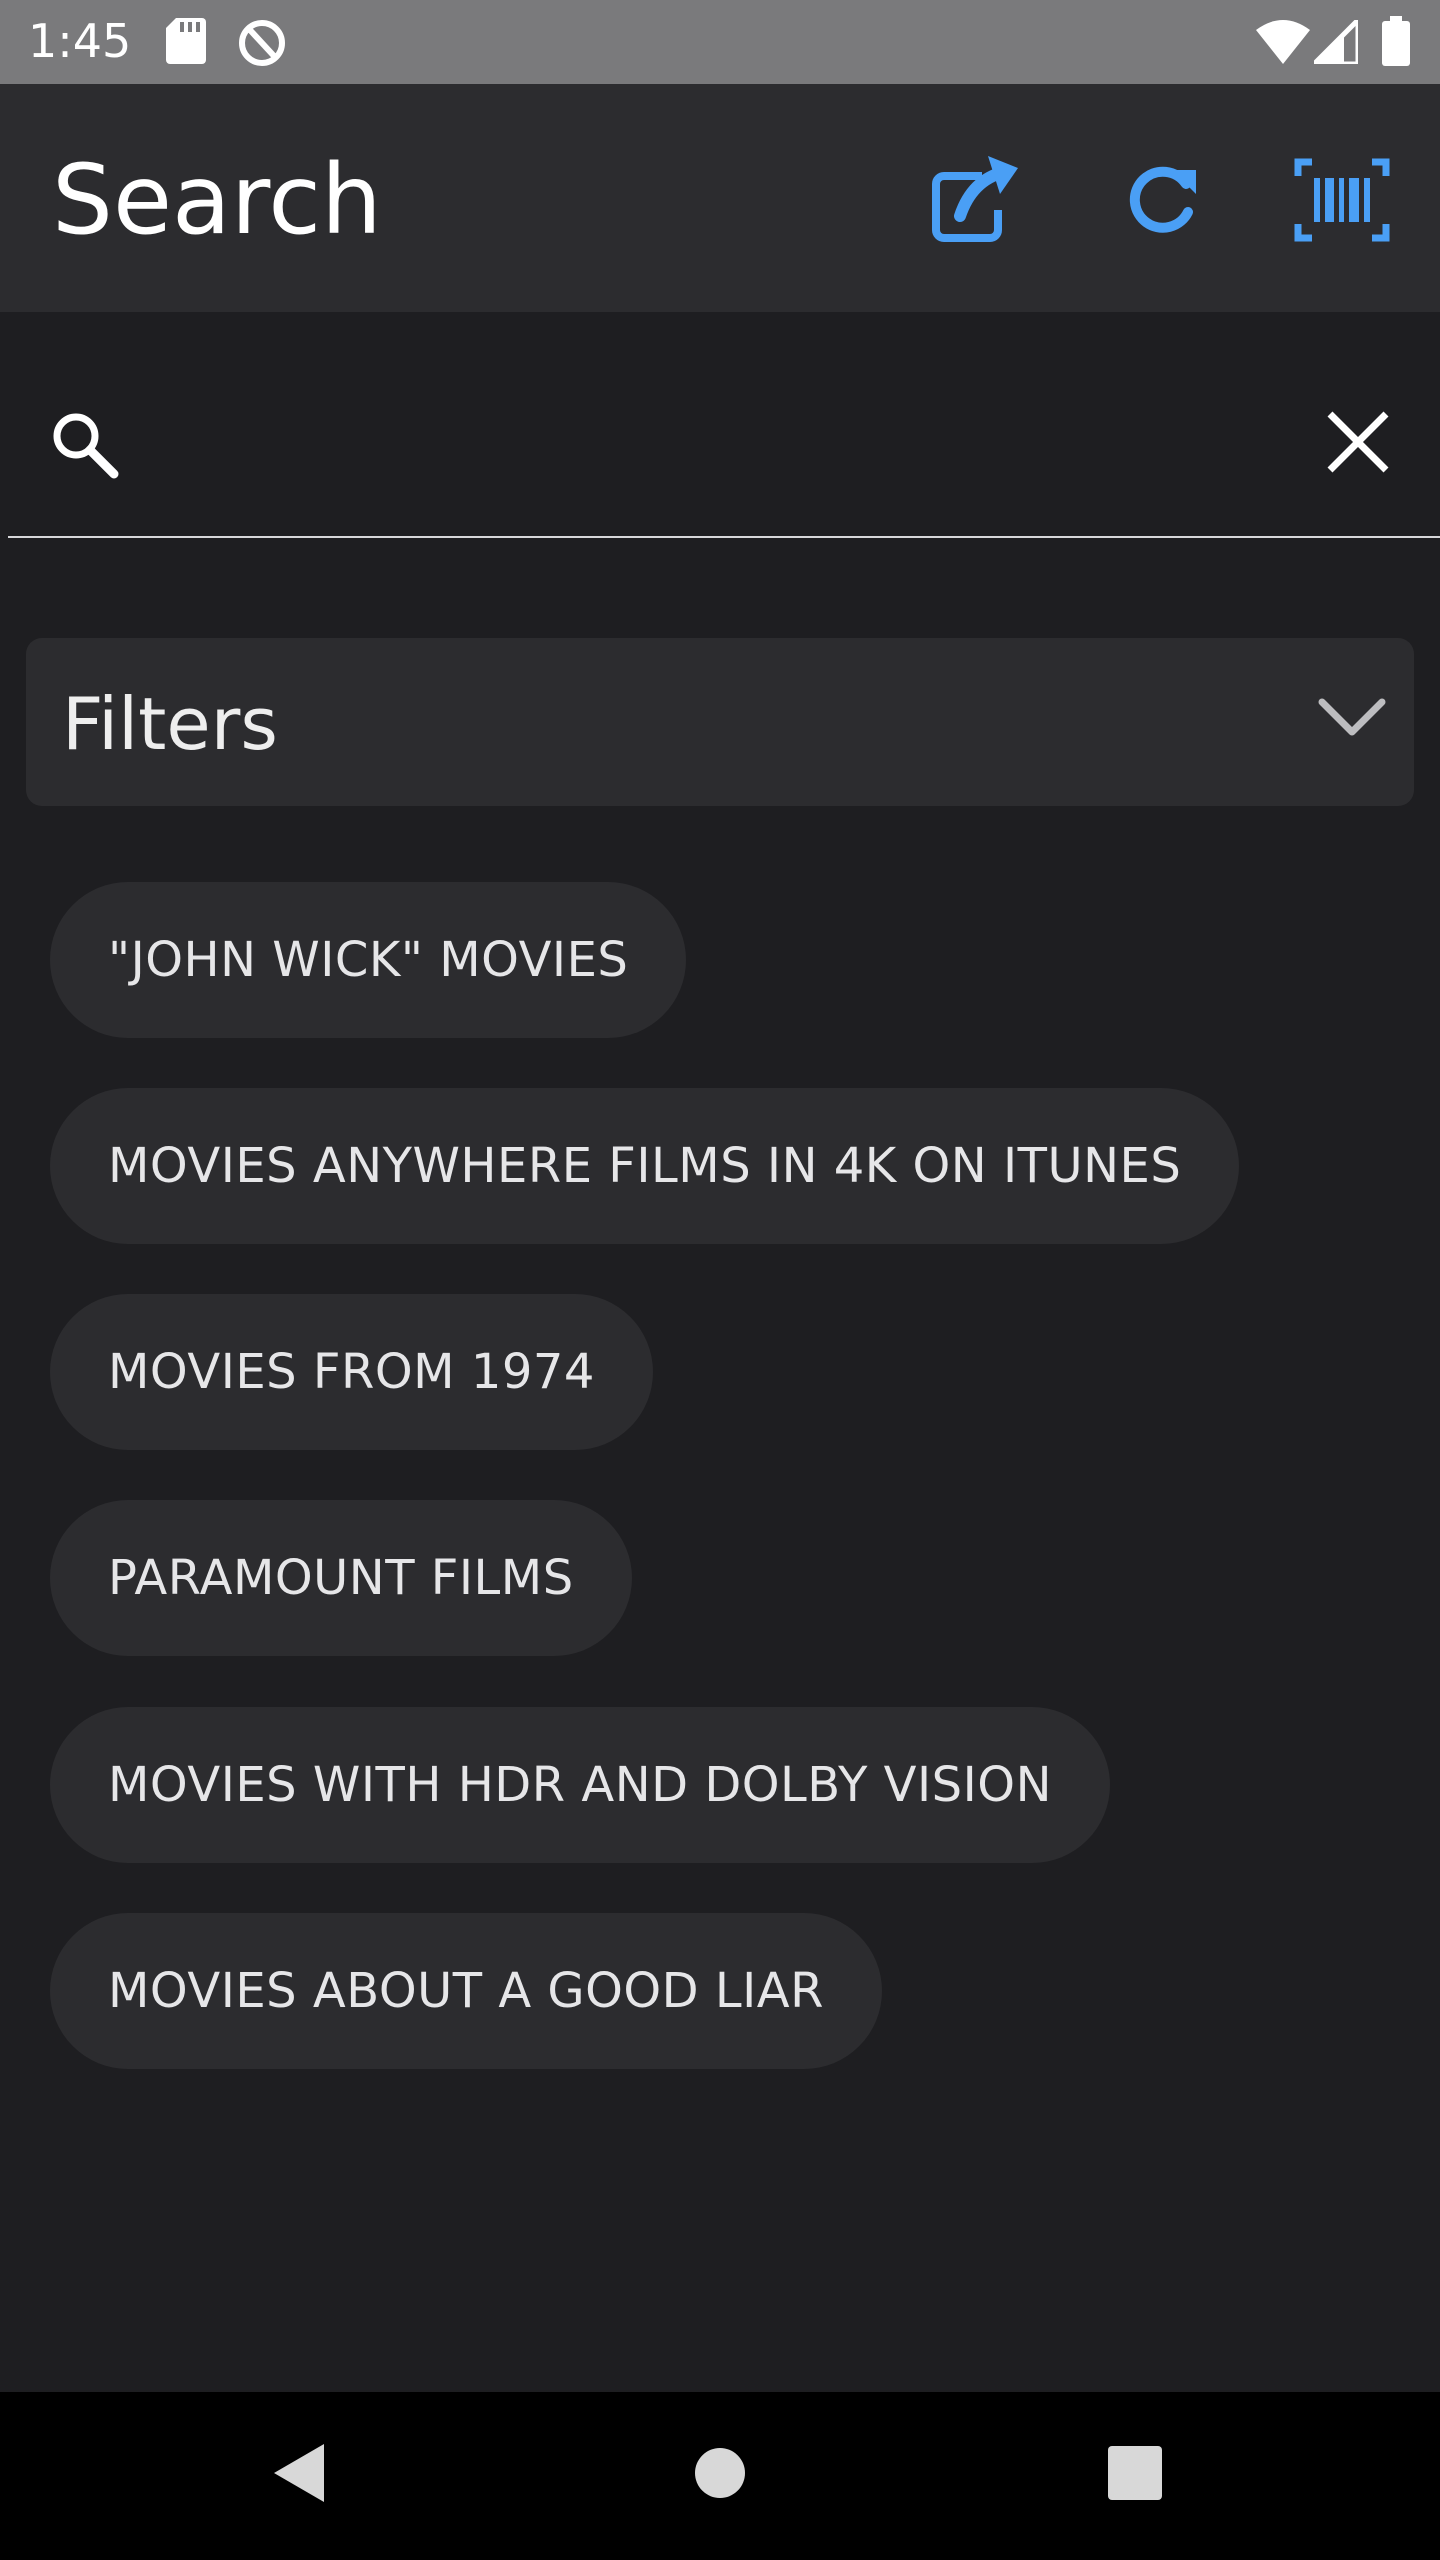  Describe the element at coordinates (1352, 719) in the screenshot. I see `chevron-down-icon` at that location.